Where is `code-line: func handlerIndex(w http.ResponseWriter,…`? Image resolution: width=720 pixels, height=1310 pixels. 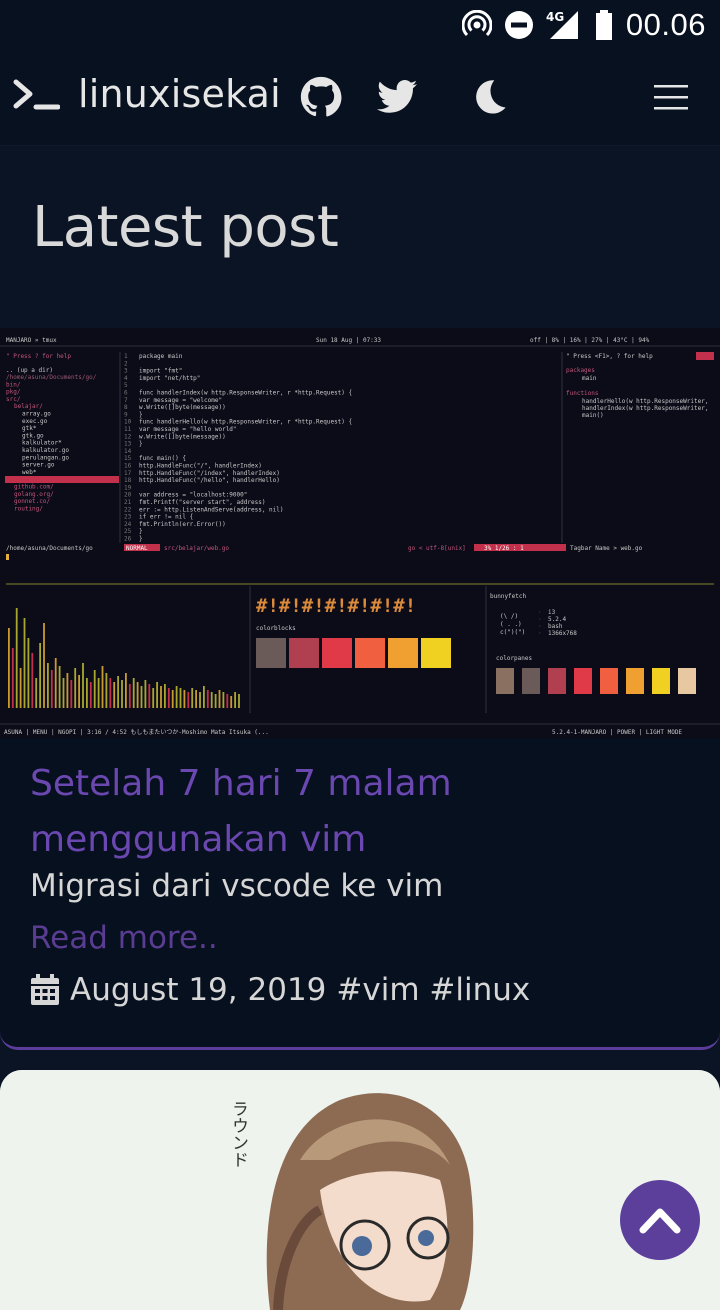
code-line: func handlerIndex(w http.ResponseWriter,… is located at coordinates (245, 393).